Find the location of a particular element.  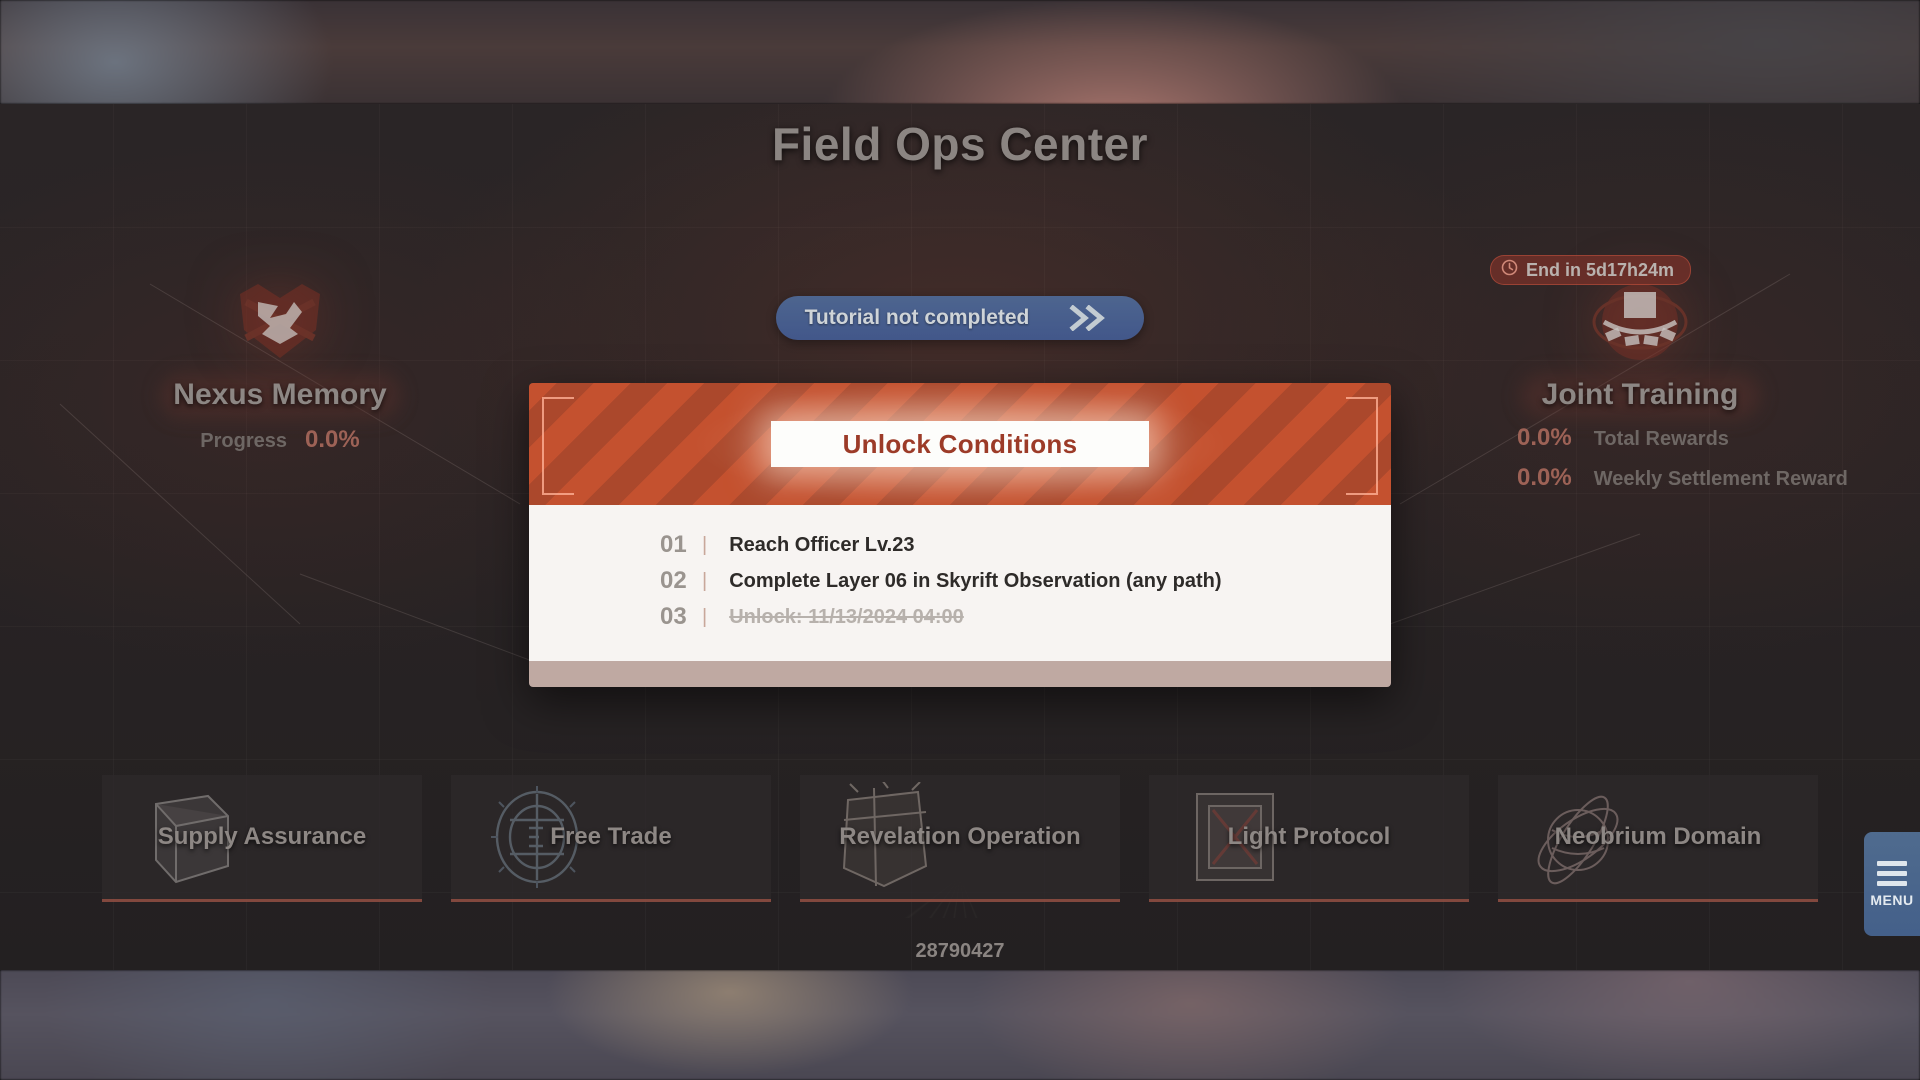

right-panel-stat-label-total: Total Rewards is located at coordinates (1661, 439).